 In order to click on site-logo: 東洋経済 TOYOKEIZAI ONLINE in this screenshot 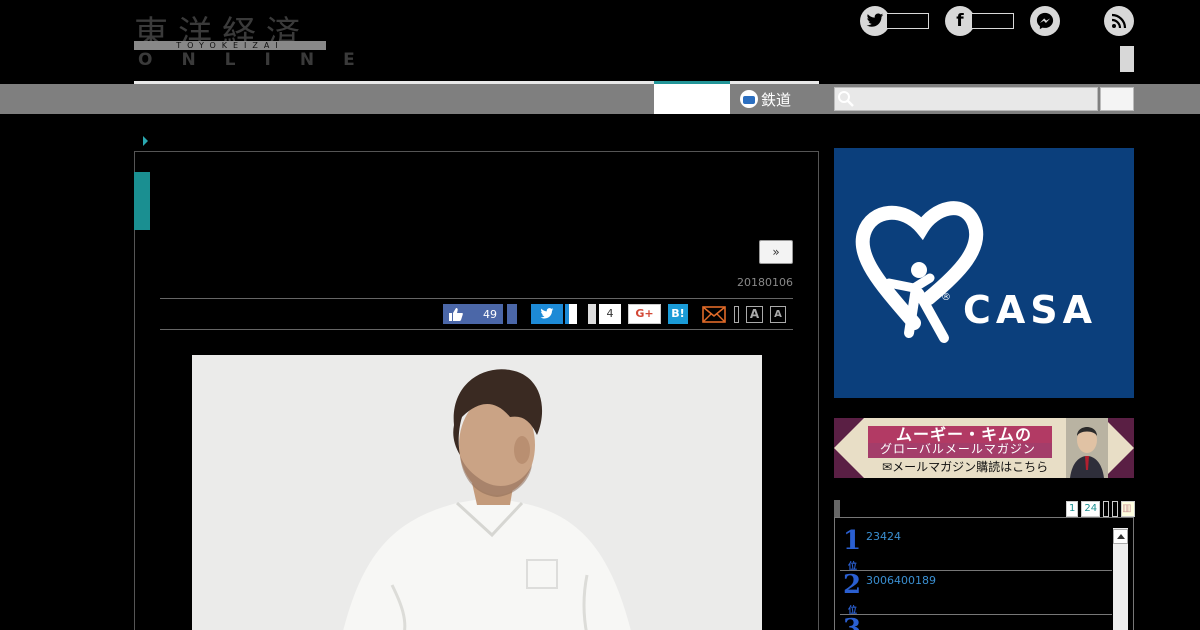, I will do `click(244, 38)`.